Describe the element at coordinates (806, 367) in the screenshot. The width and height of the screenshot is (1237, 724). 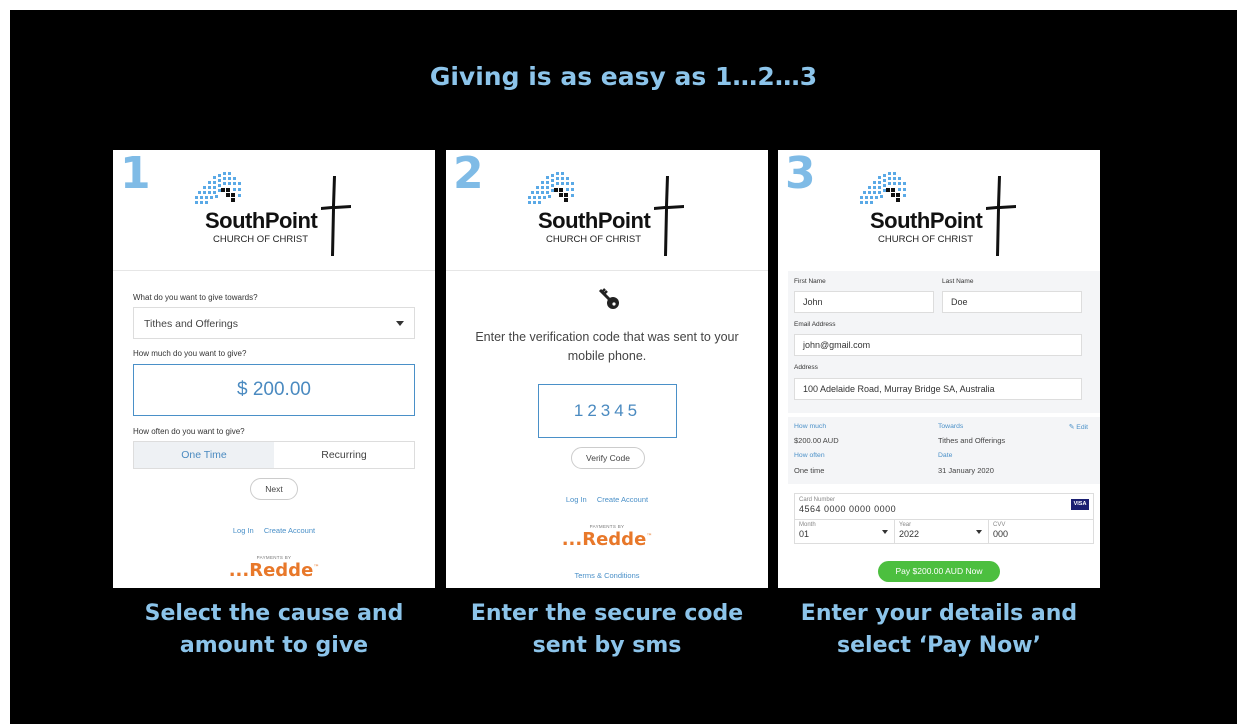
I see `address-label: Address` at that location.